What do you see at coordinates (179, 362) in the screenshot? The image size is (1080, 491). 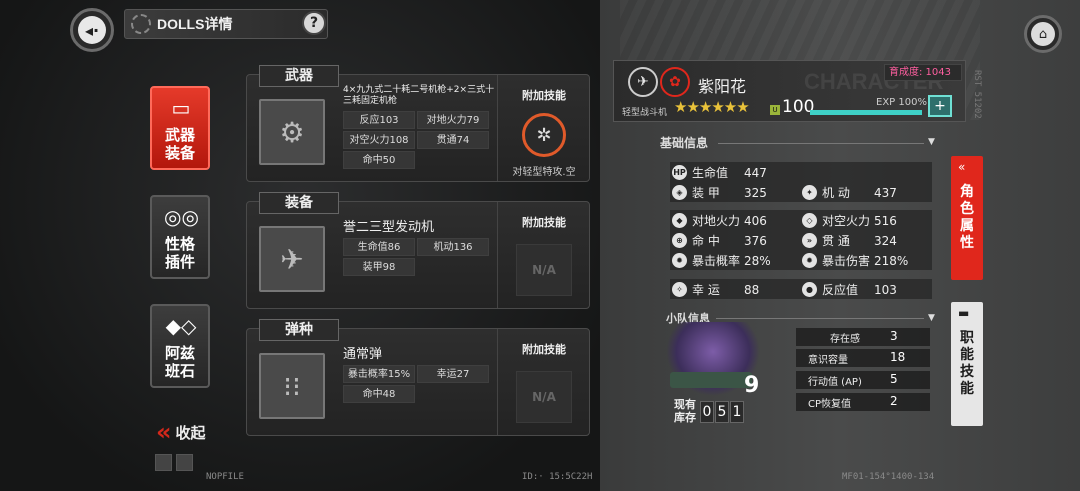 I see `tab-azban-stone-label: 阿兹 班石` at bounding box center [179, 362].